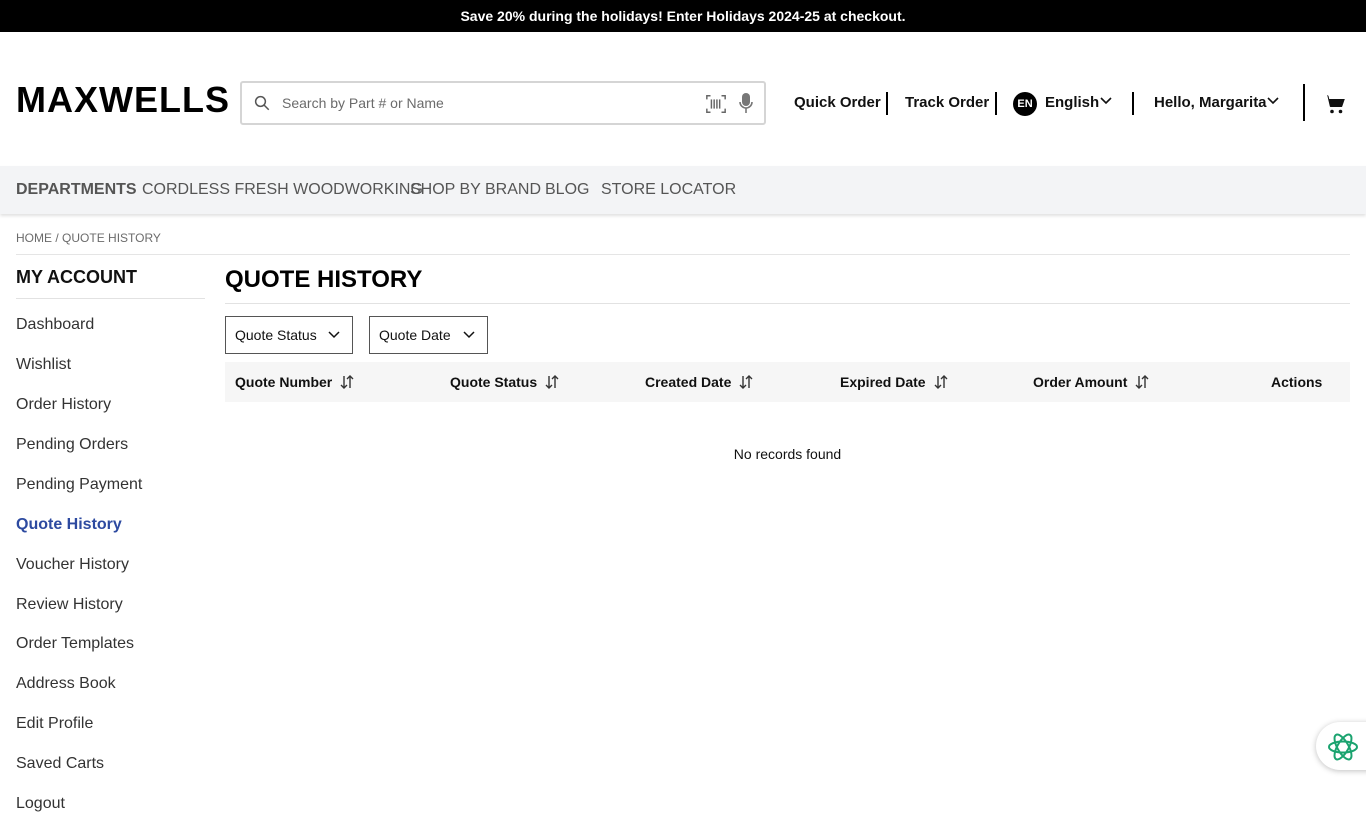  I want to click on sidebar-item-address-book: Address Book, so click(66, 684).